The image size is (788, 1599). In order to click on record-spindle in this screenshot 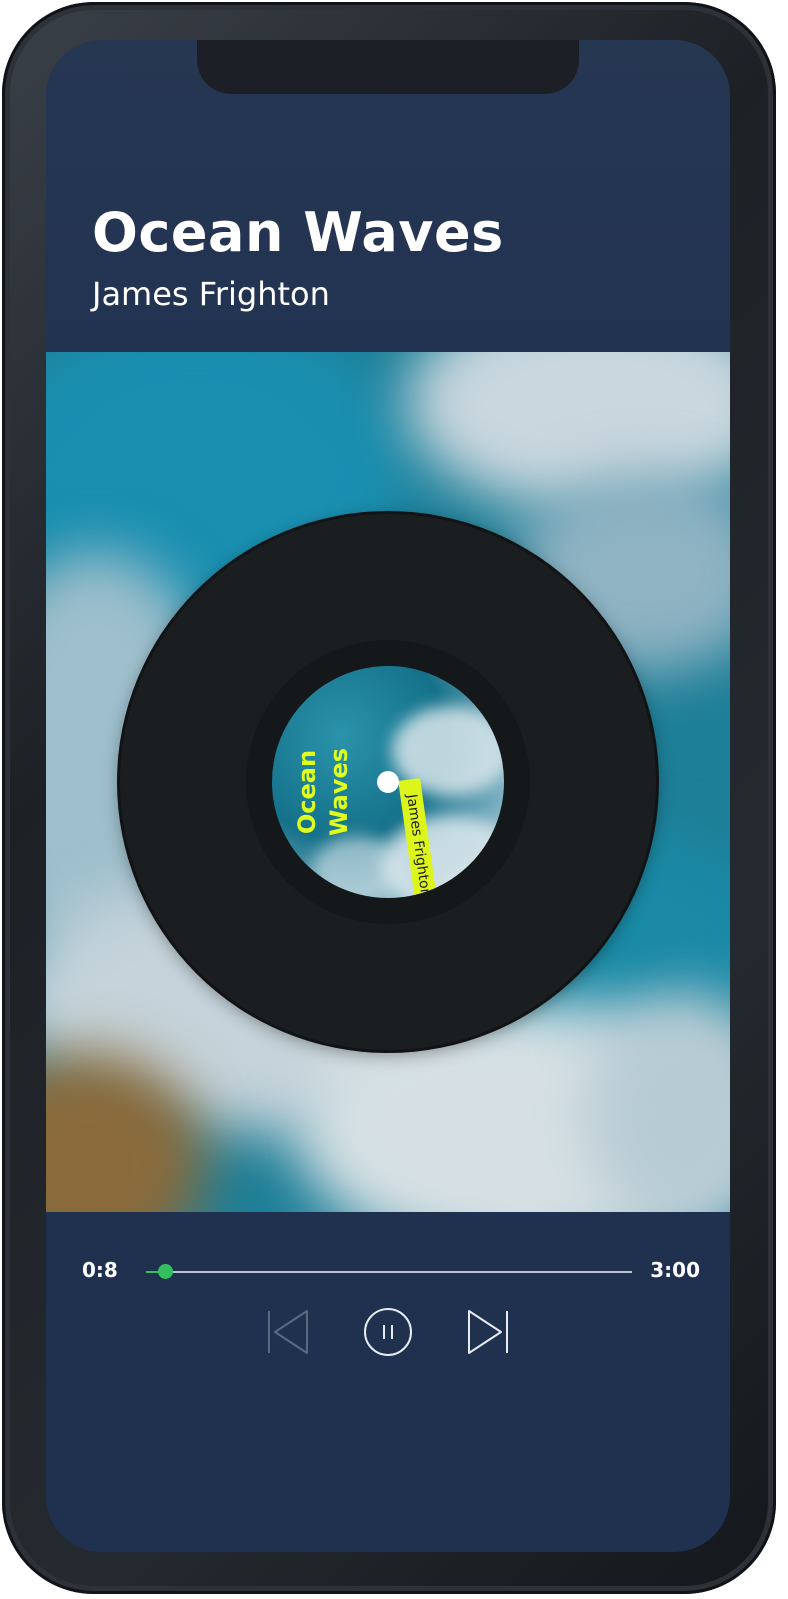, I will do `click(388, 782)`.